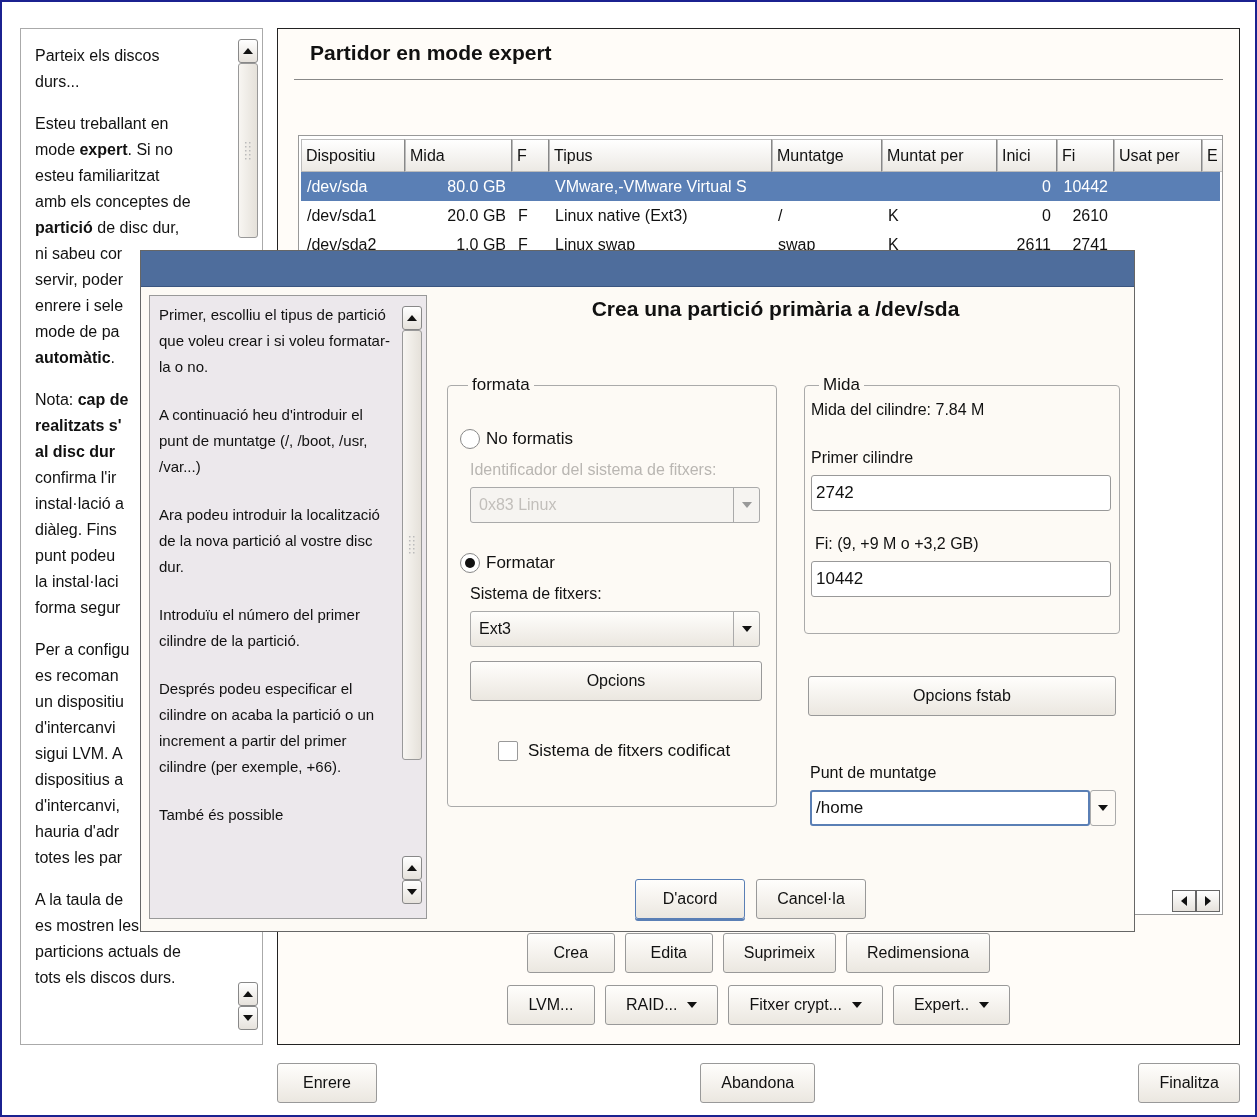 The height and width of the screenshot is (1117, 1257). What do you see at coordinates (536, 594) in the screenshot?
I see `field-label: Sistema de fitxers:` at bounding box center [536, 594].